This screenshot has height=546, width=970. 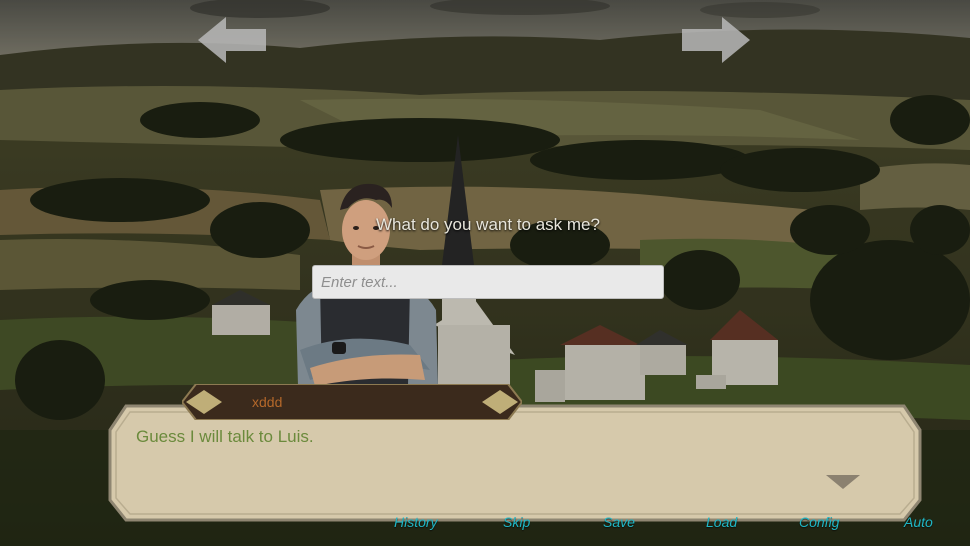 What do you see at coordinates (232, 40) in the screenshot?
I see `back-arrow-icon` at bounding box center [232, 40].